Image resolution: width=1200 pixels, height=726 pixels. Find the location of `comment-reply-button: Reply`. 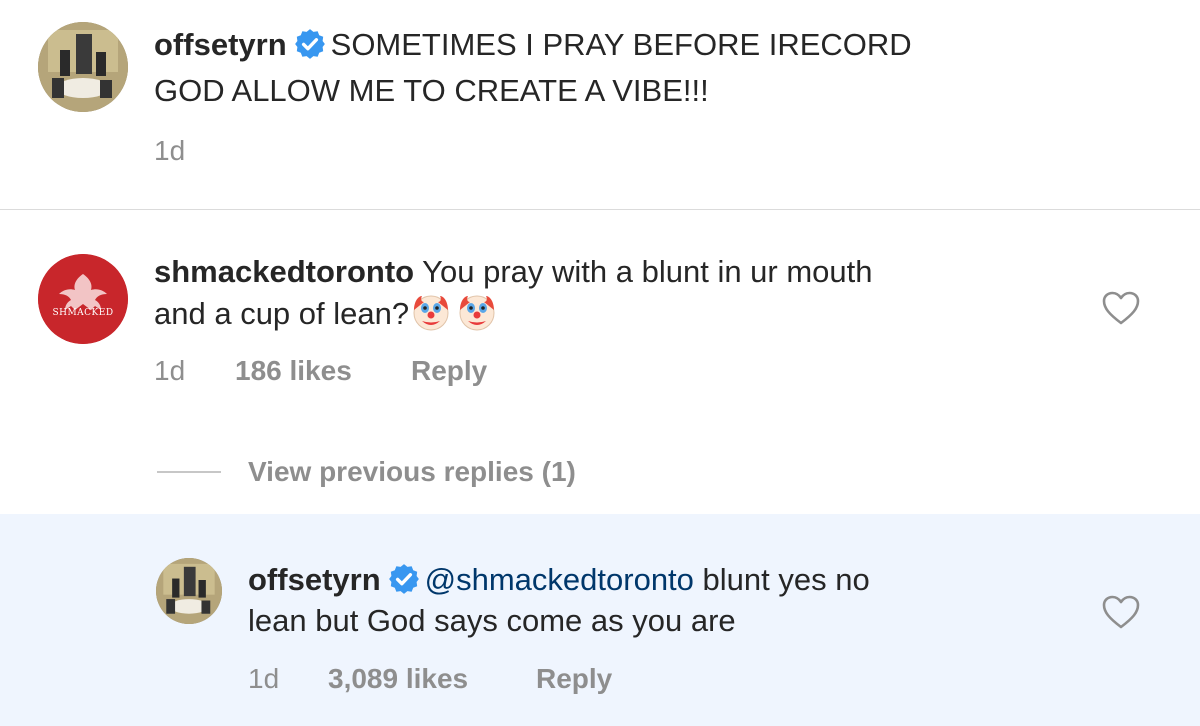

comment-reply-button: Reply is located at coordinates (449, 371).